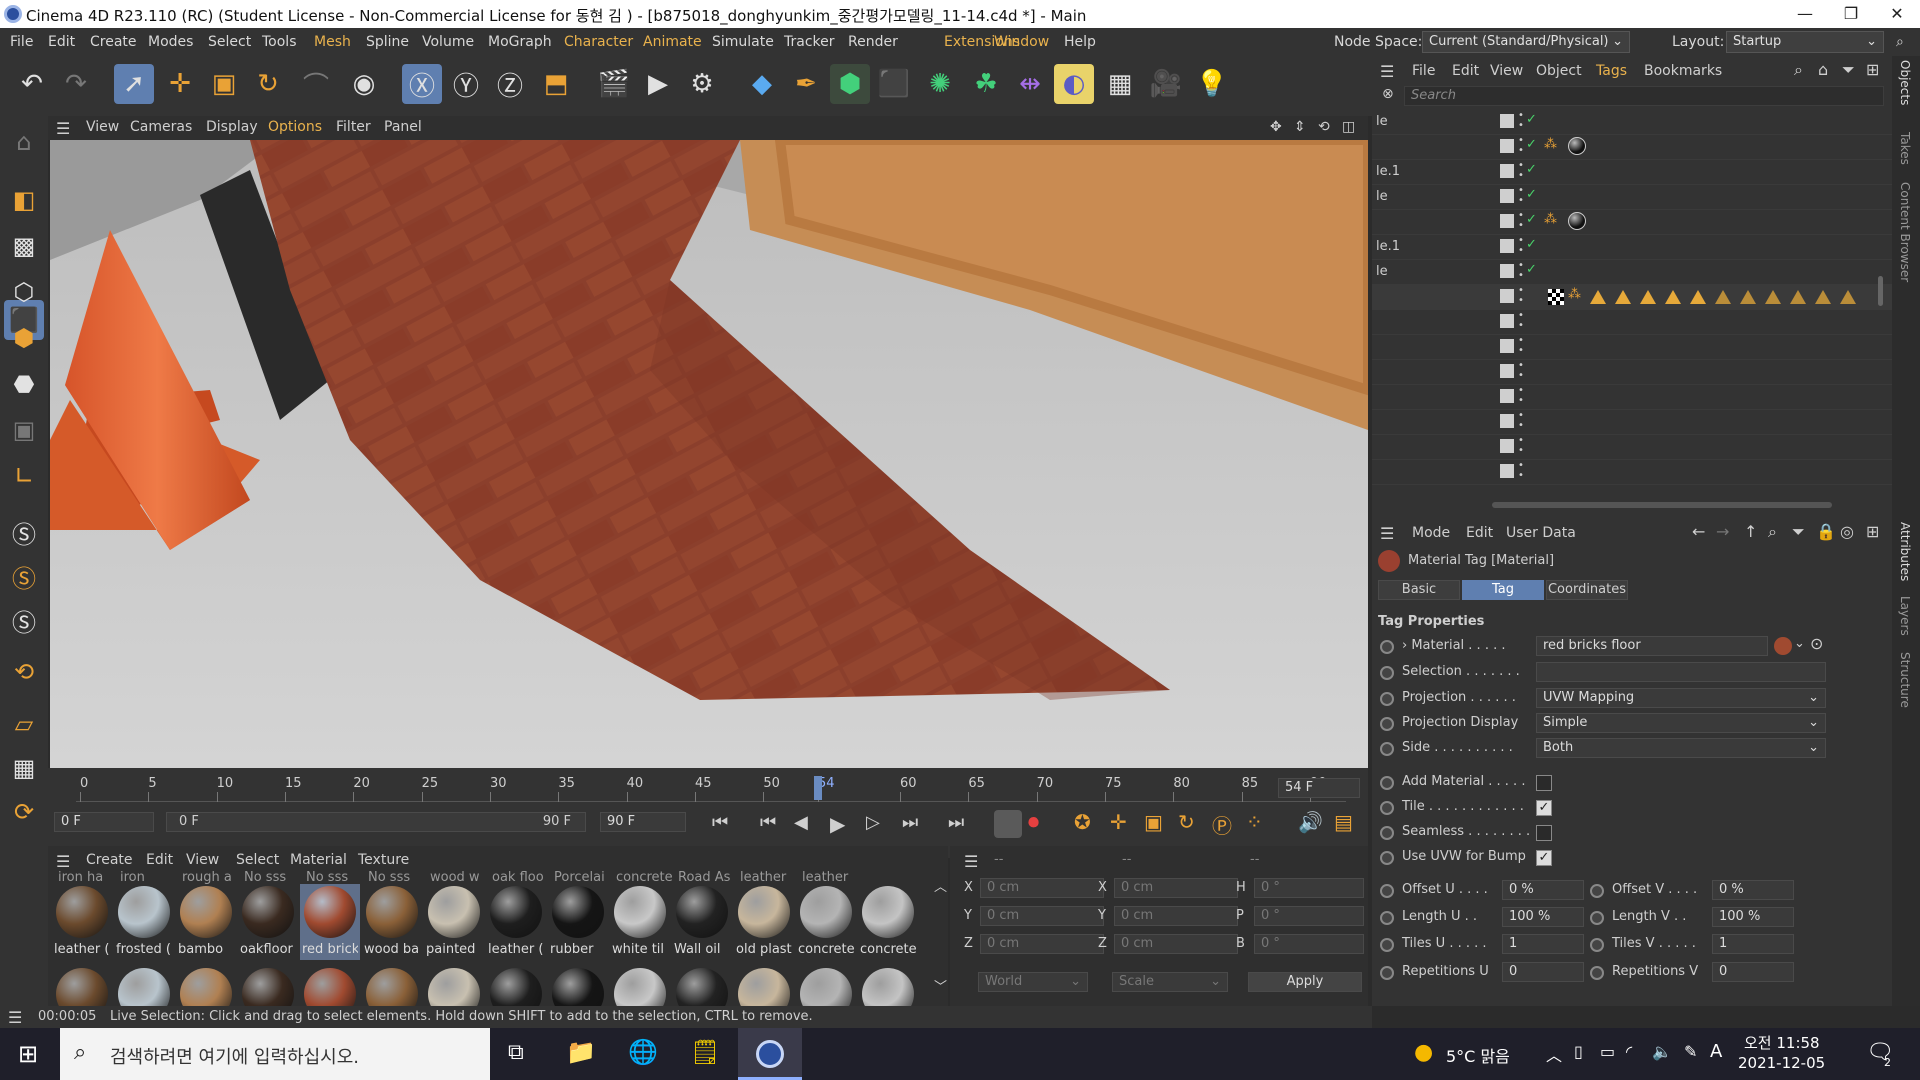 The width and height of the screenshot is (1920, 1080). What do you see at coordinates (24, 430) in the screenshot?
I see `uv-mode-icon: ▣` at bounding box center [24, 430].